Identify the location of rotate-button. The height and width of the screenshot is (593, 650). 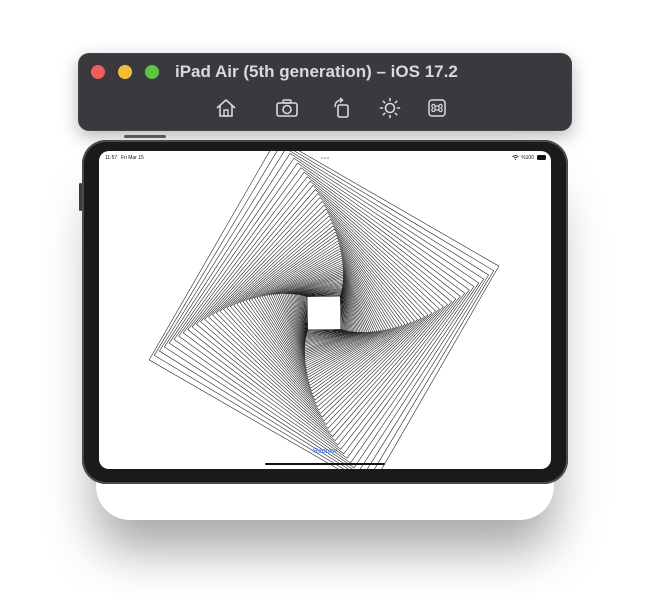
(342, 108).